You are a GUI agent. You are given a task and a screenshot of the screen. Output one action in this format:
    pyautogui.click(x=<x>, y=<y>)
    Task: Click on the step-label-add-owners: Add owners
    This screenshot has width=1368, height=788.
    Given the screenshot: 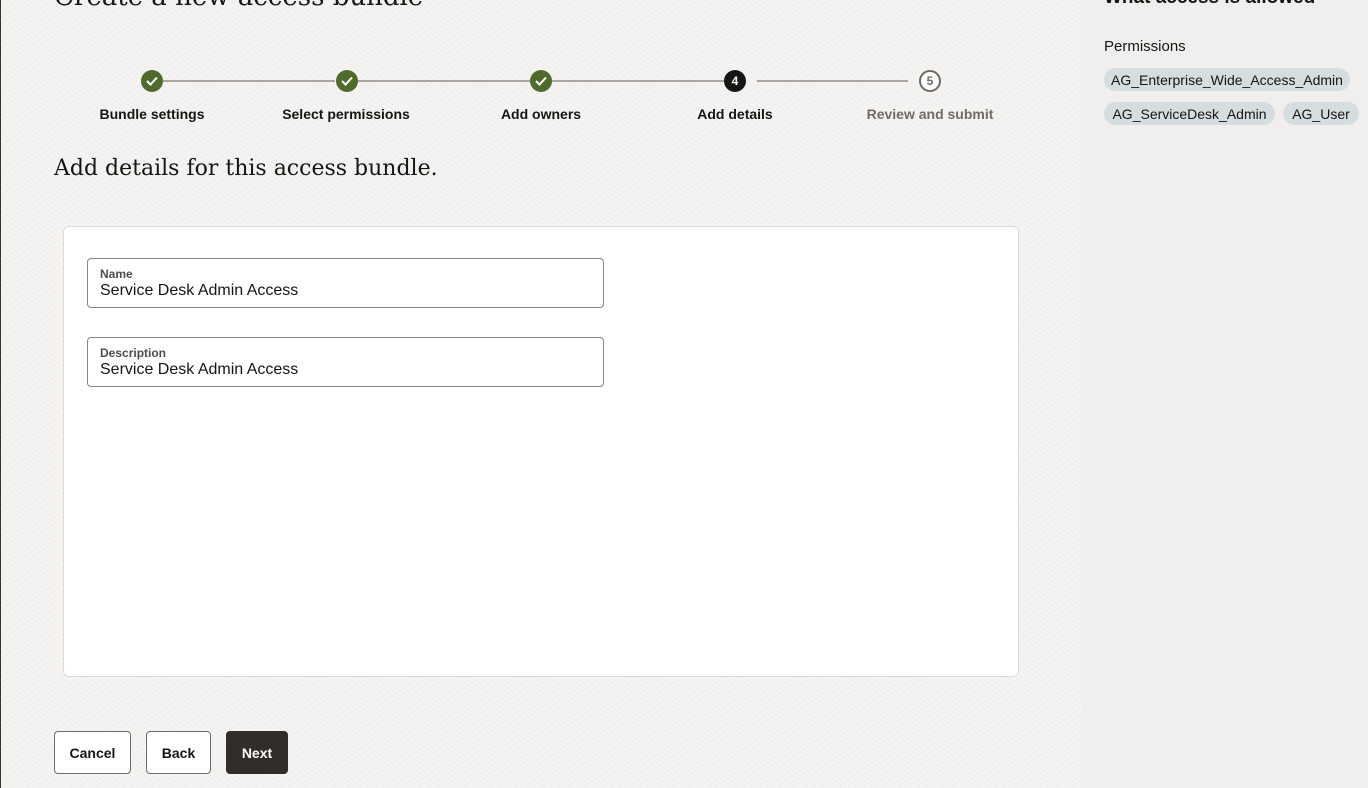 What is the action you would take?
    pyautogui.click(x=541, y=114)
    